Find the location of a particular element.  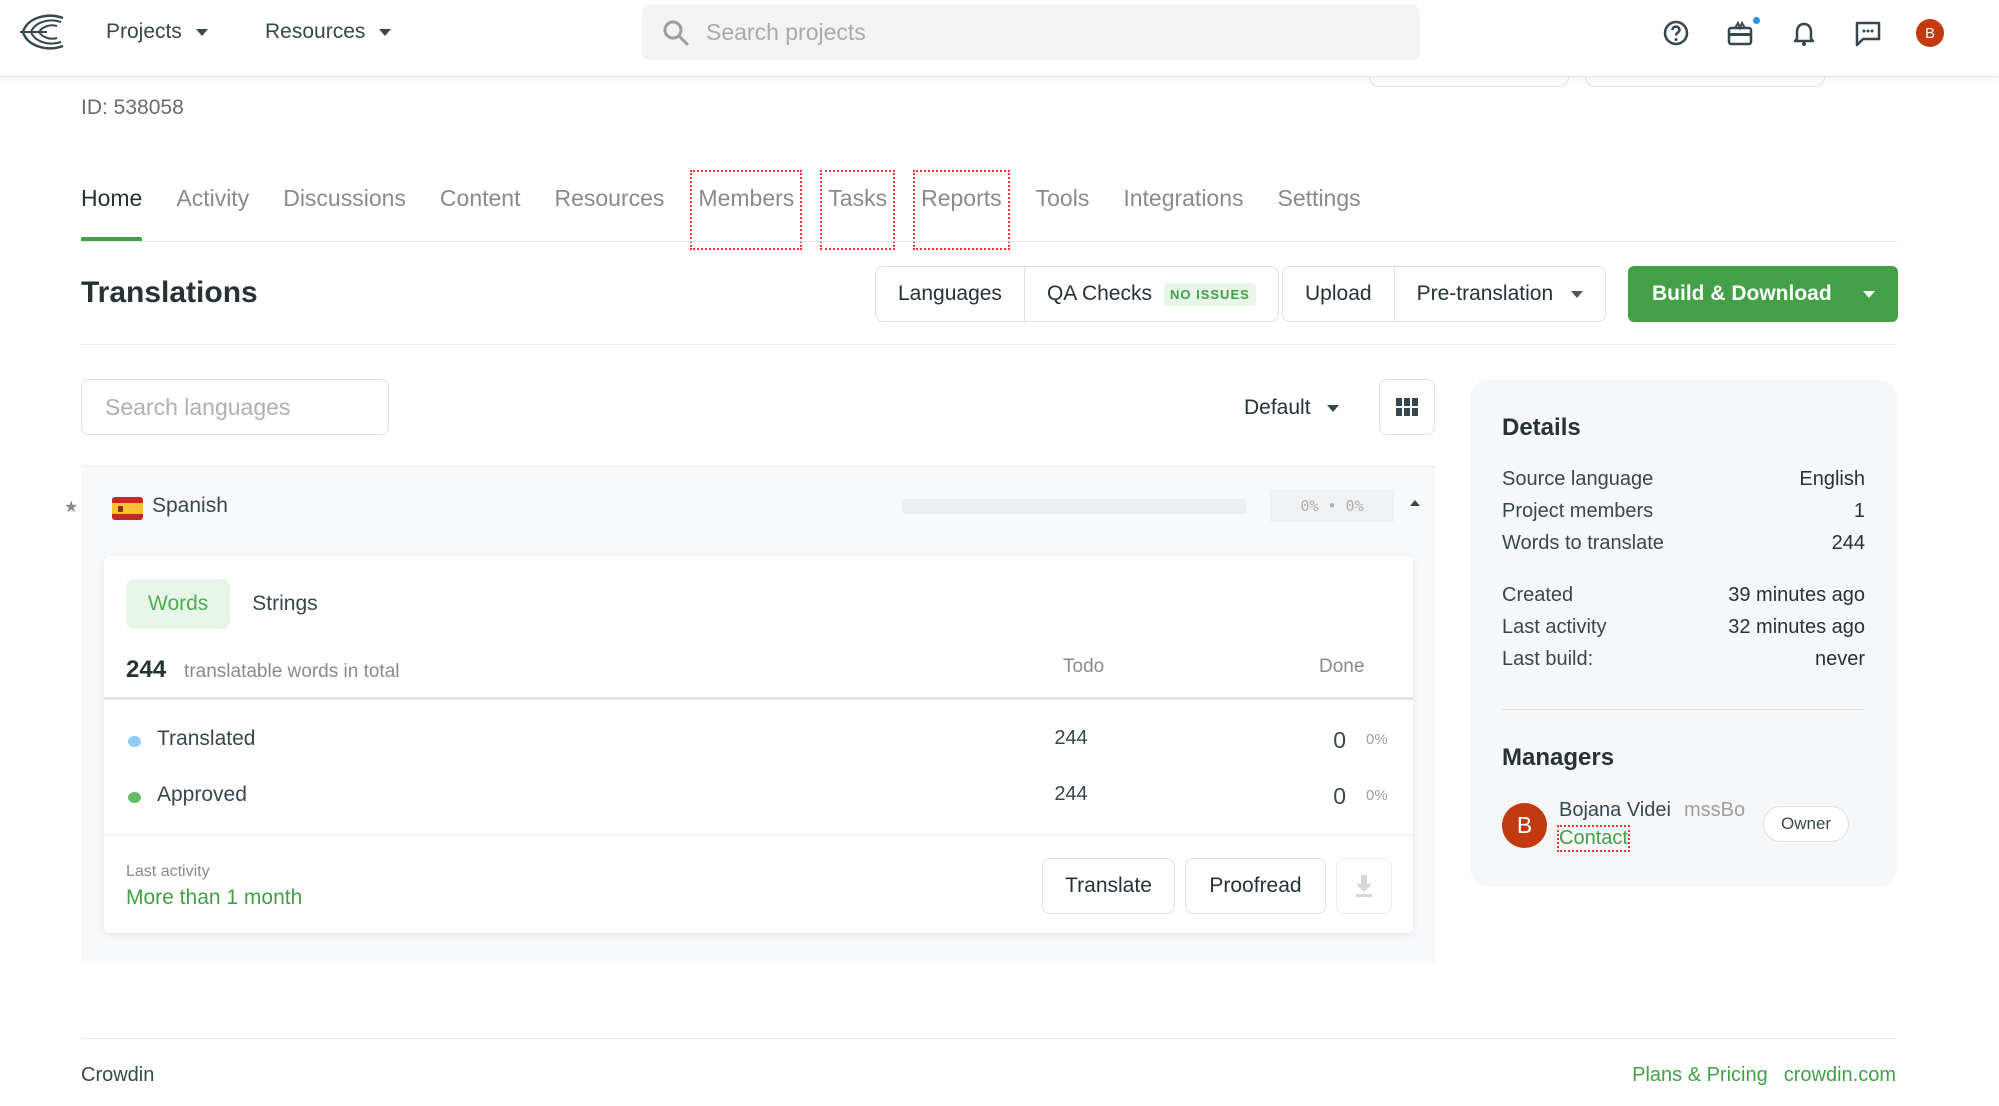

words-strings-toggle: Words Strings is located at coordinates (233, 604).